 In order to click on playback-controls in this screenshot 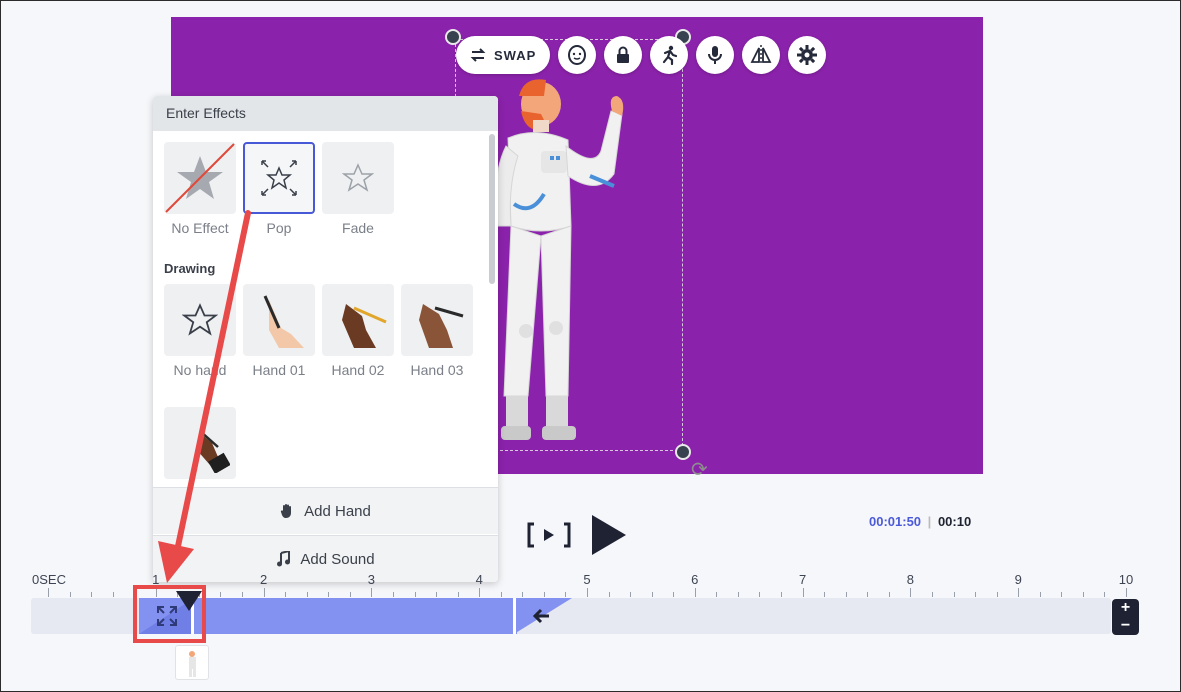, I will do `click(577, 535)`.